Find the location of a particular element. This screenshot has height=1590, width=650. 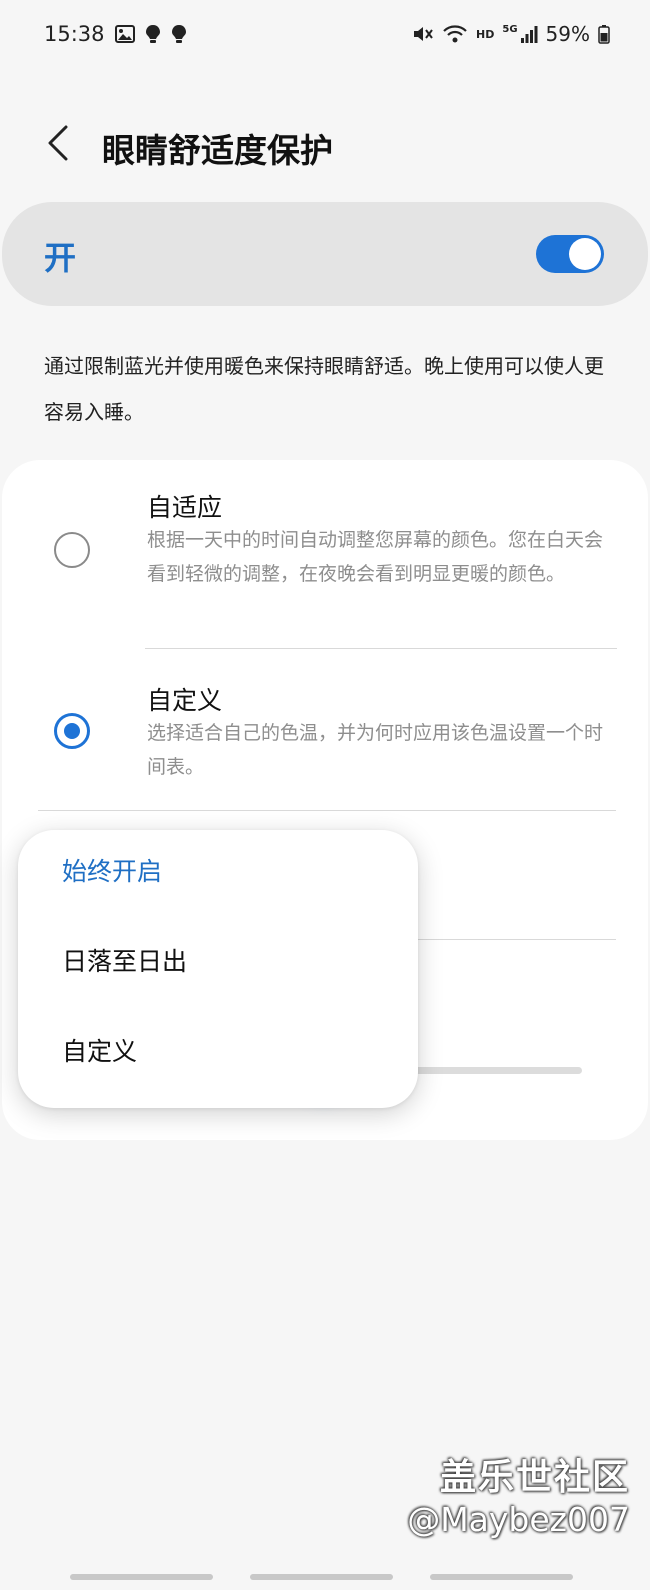

battery-icon is located at coordinates (604, 34).